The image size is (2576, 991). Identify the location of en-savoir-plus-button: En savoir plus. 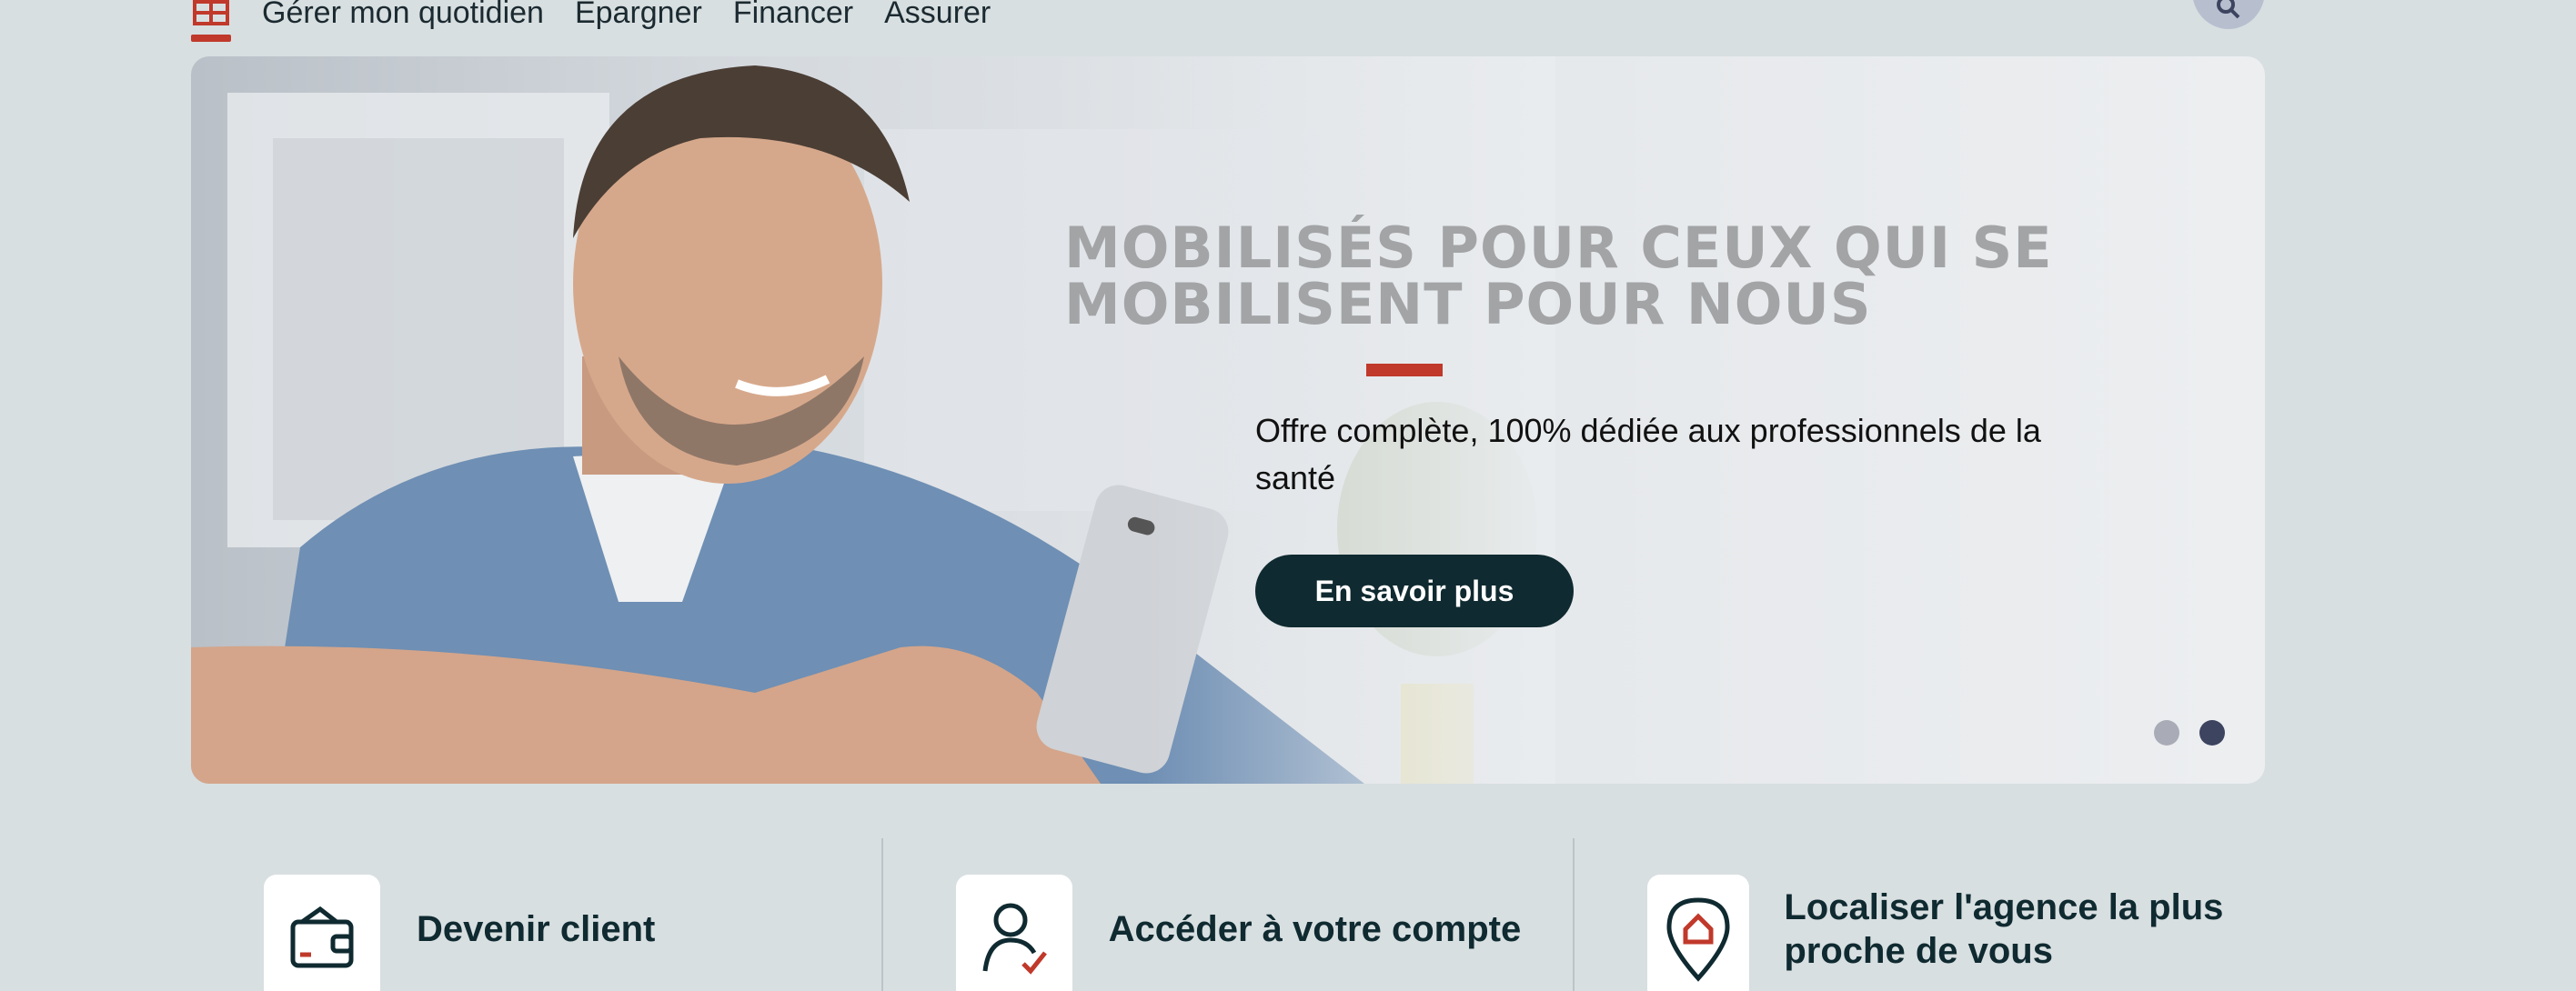
(1414, 591).